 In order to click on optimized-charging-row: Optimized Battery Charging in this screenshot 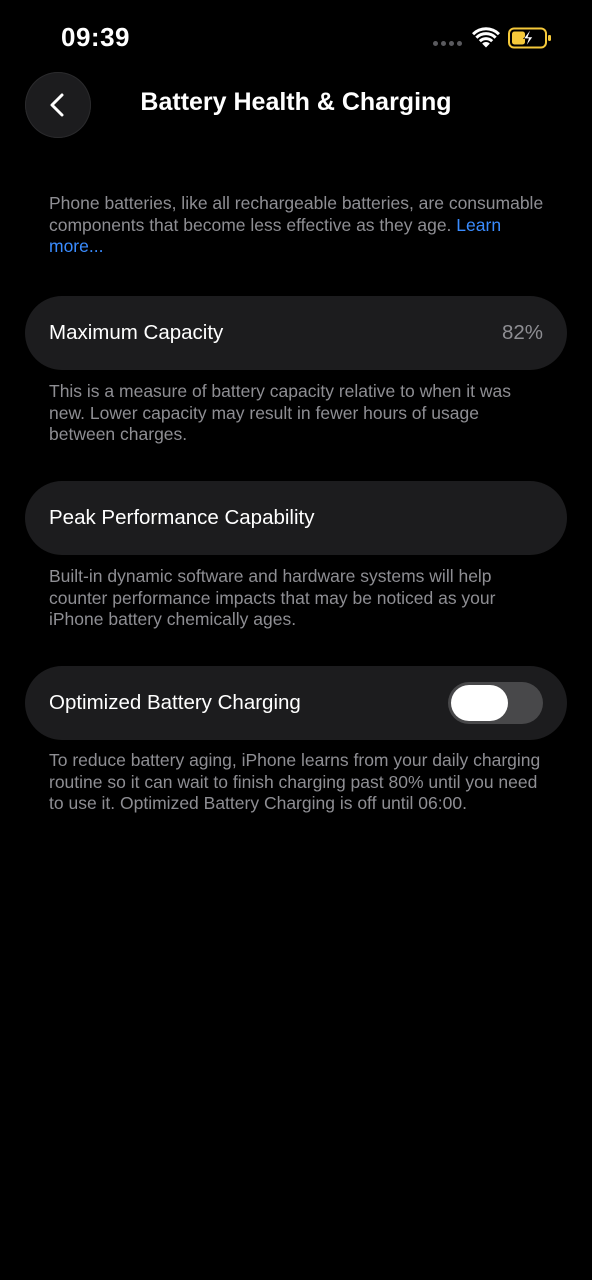, I will do `click(296, 703)`.